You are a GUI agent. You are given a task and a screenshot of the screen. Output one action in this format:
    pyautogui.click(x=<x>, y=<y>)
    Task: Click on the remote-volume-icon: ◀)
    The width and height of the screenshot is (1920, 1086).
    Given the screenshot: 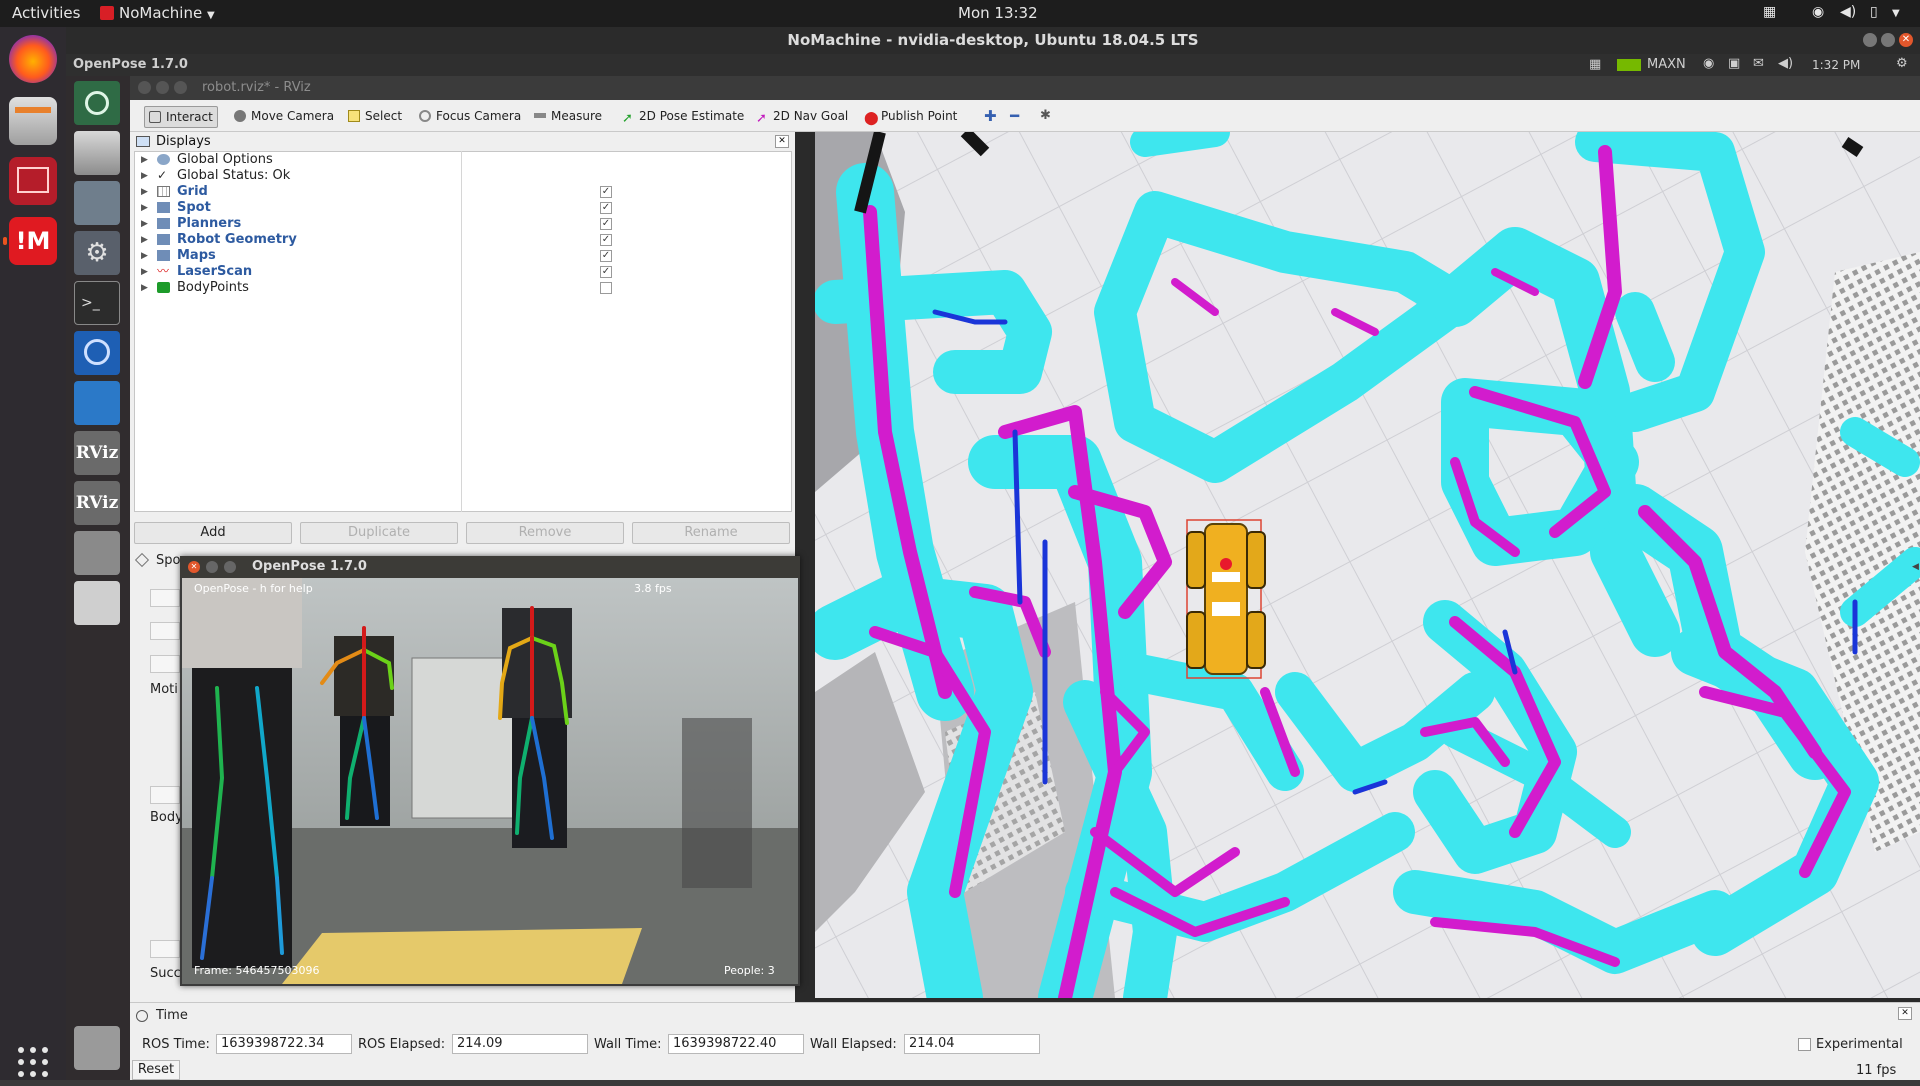 What is the action you would take?
    pyautogui.click(x=1785, y=63)
    